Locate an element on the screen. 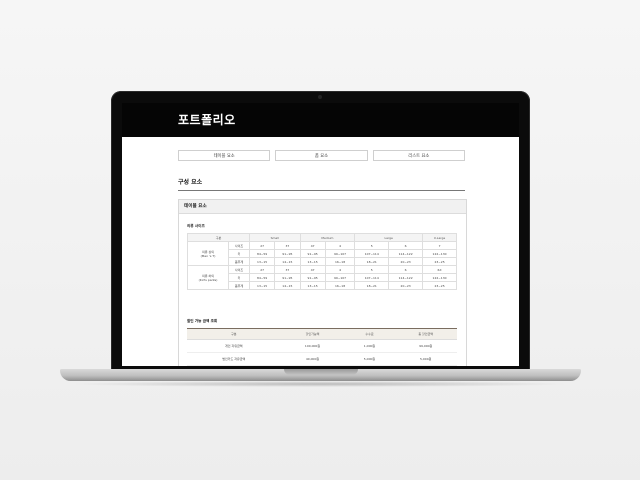  row-group-label: 의류 상의 (Men 's T) is located at coordinates (208, 253).